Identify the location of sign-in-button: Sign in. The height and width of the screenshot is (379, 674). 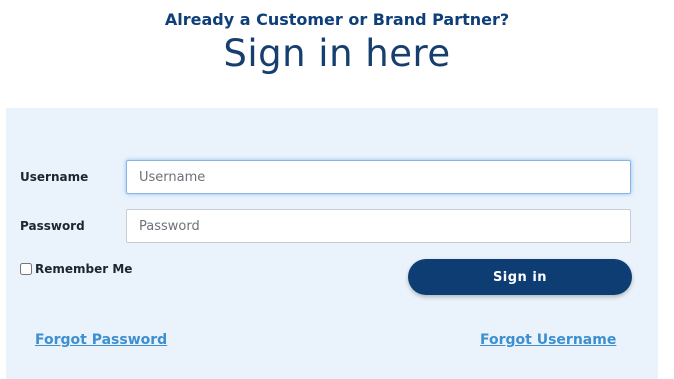
(520, 277).